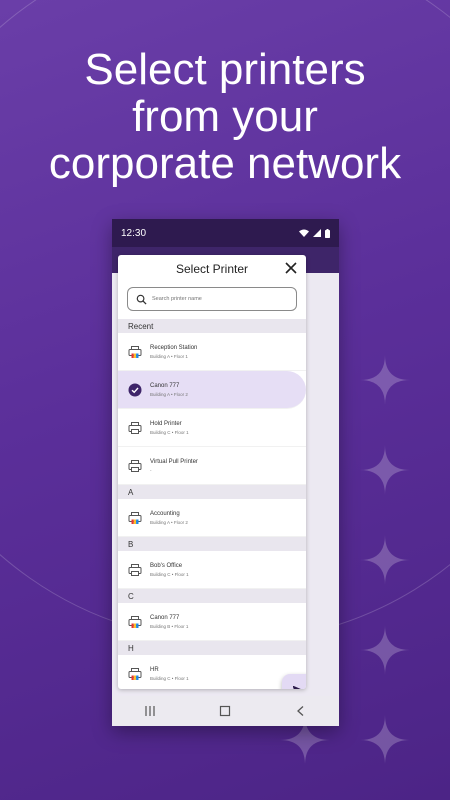  I want to click on home-button, so click(225, 711).